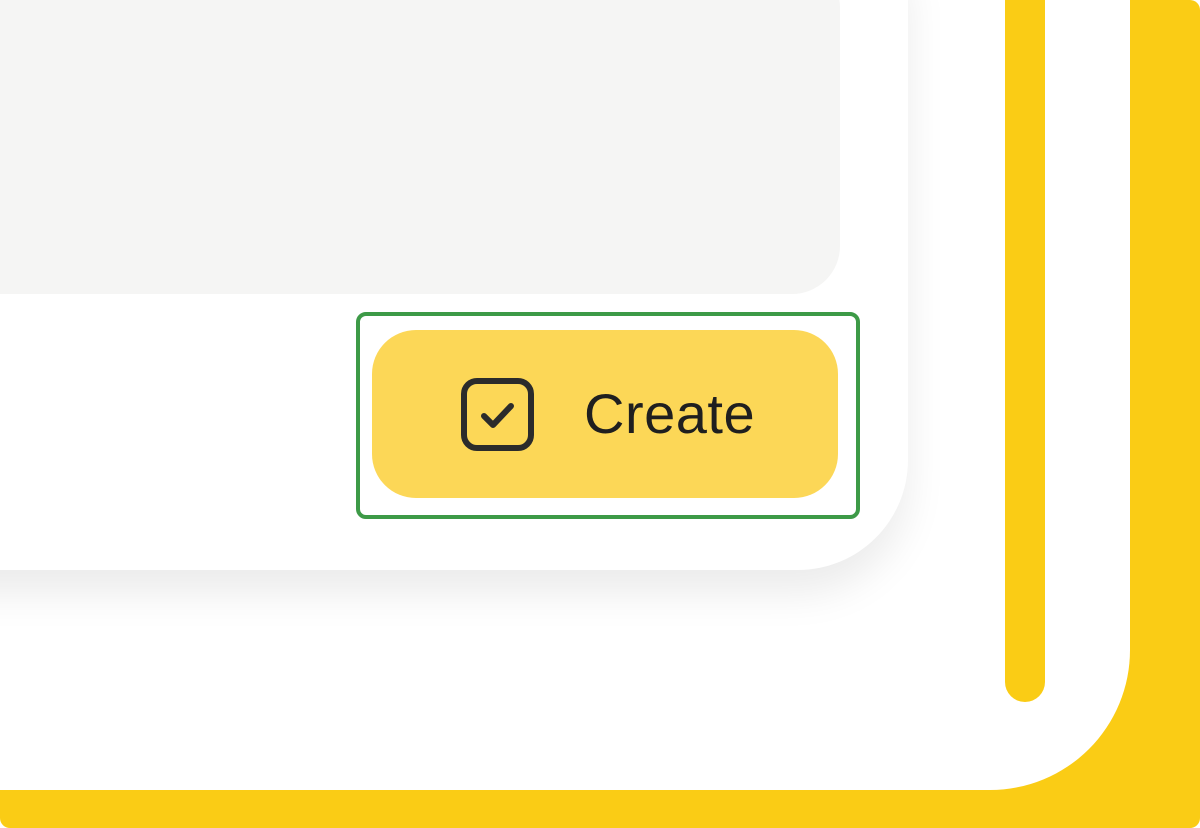 The height and width of the screenshot is (828, 1200). I want to click on checkbox-check-icon, so click(497, 414).